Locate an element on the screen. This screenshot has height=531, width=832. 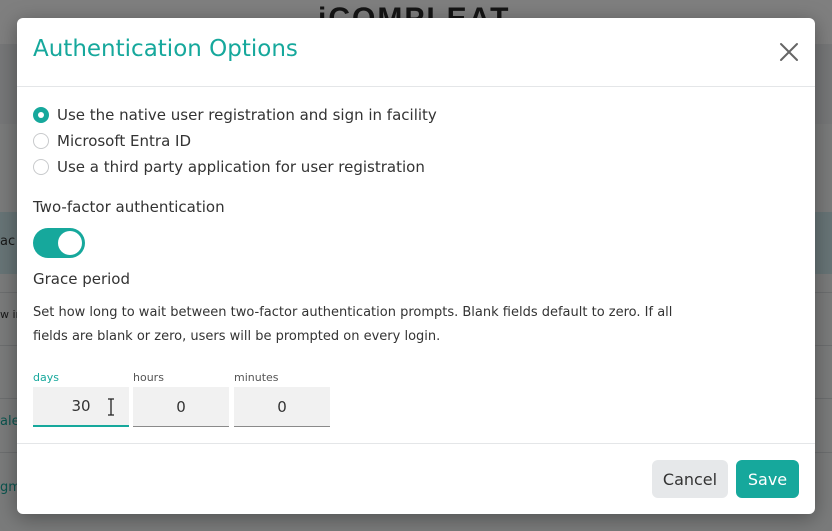
modal-header: Authentication Options is located at coordinates (416, 52).